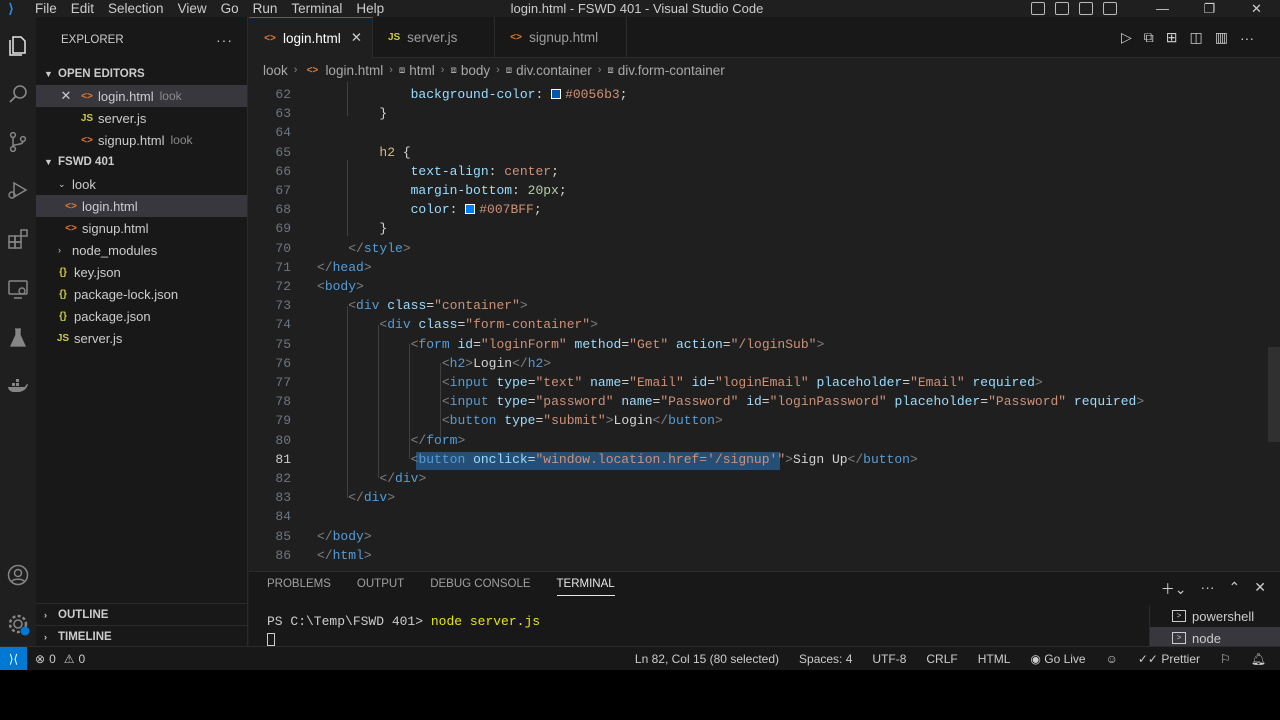 The image size is (1280, 720). I want to click on close-panel-icon: ✕, so click(1260, 589).